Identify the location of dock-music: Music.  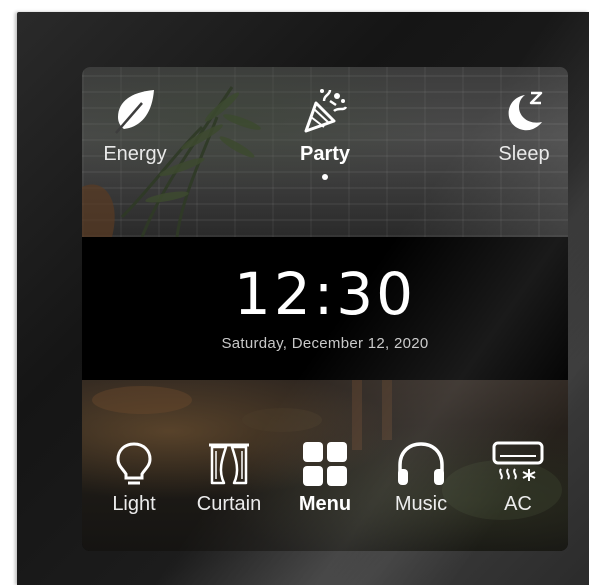
(421, 478).